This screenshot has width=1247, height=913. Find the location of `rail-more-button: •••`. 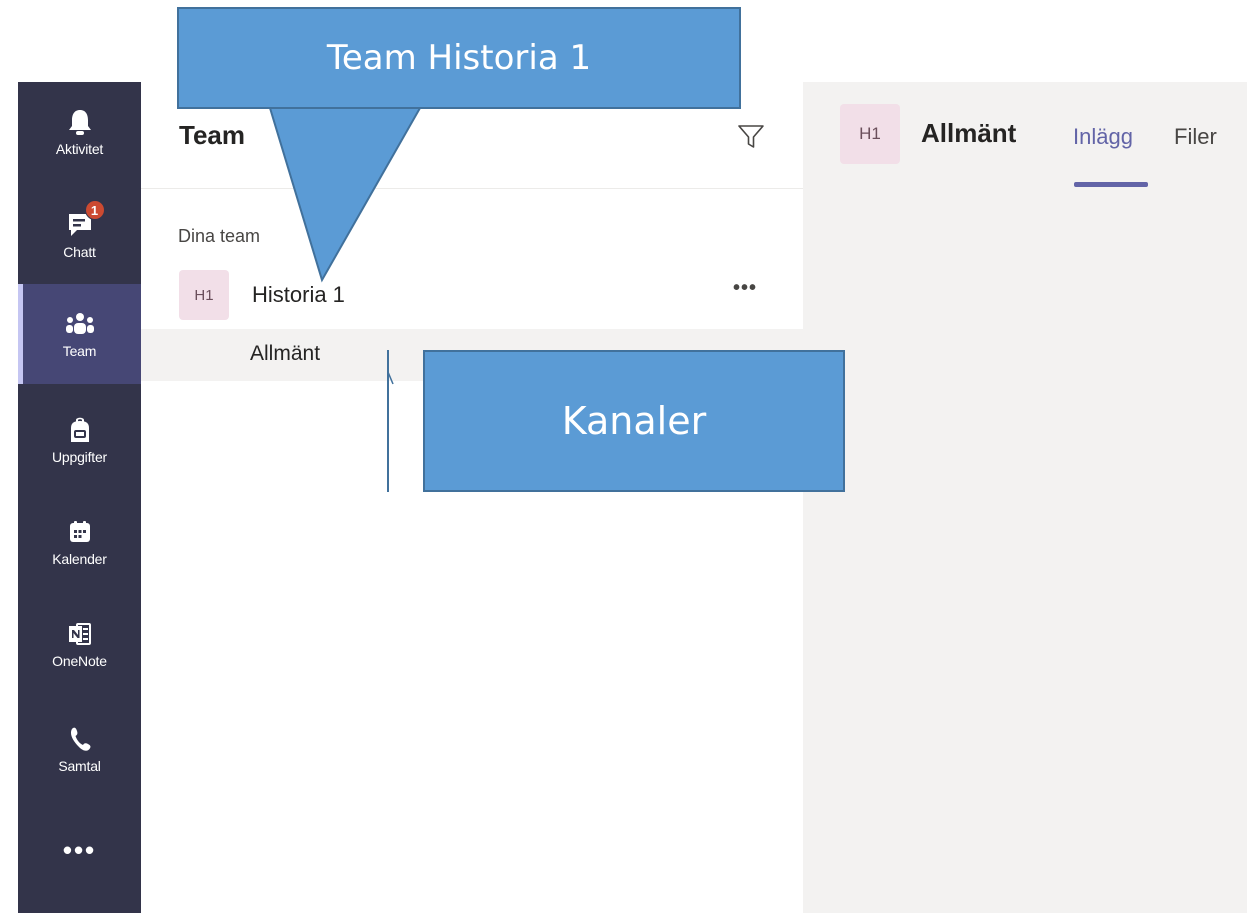

rail-more-button: ••• is located at coordinates (79, 850).